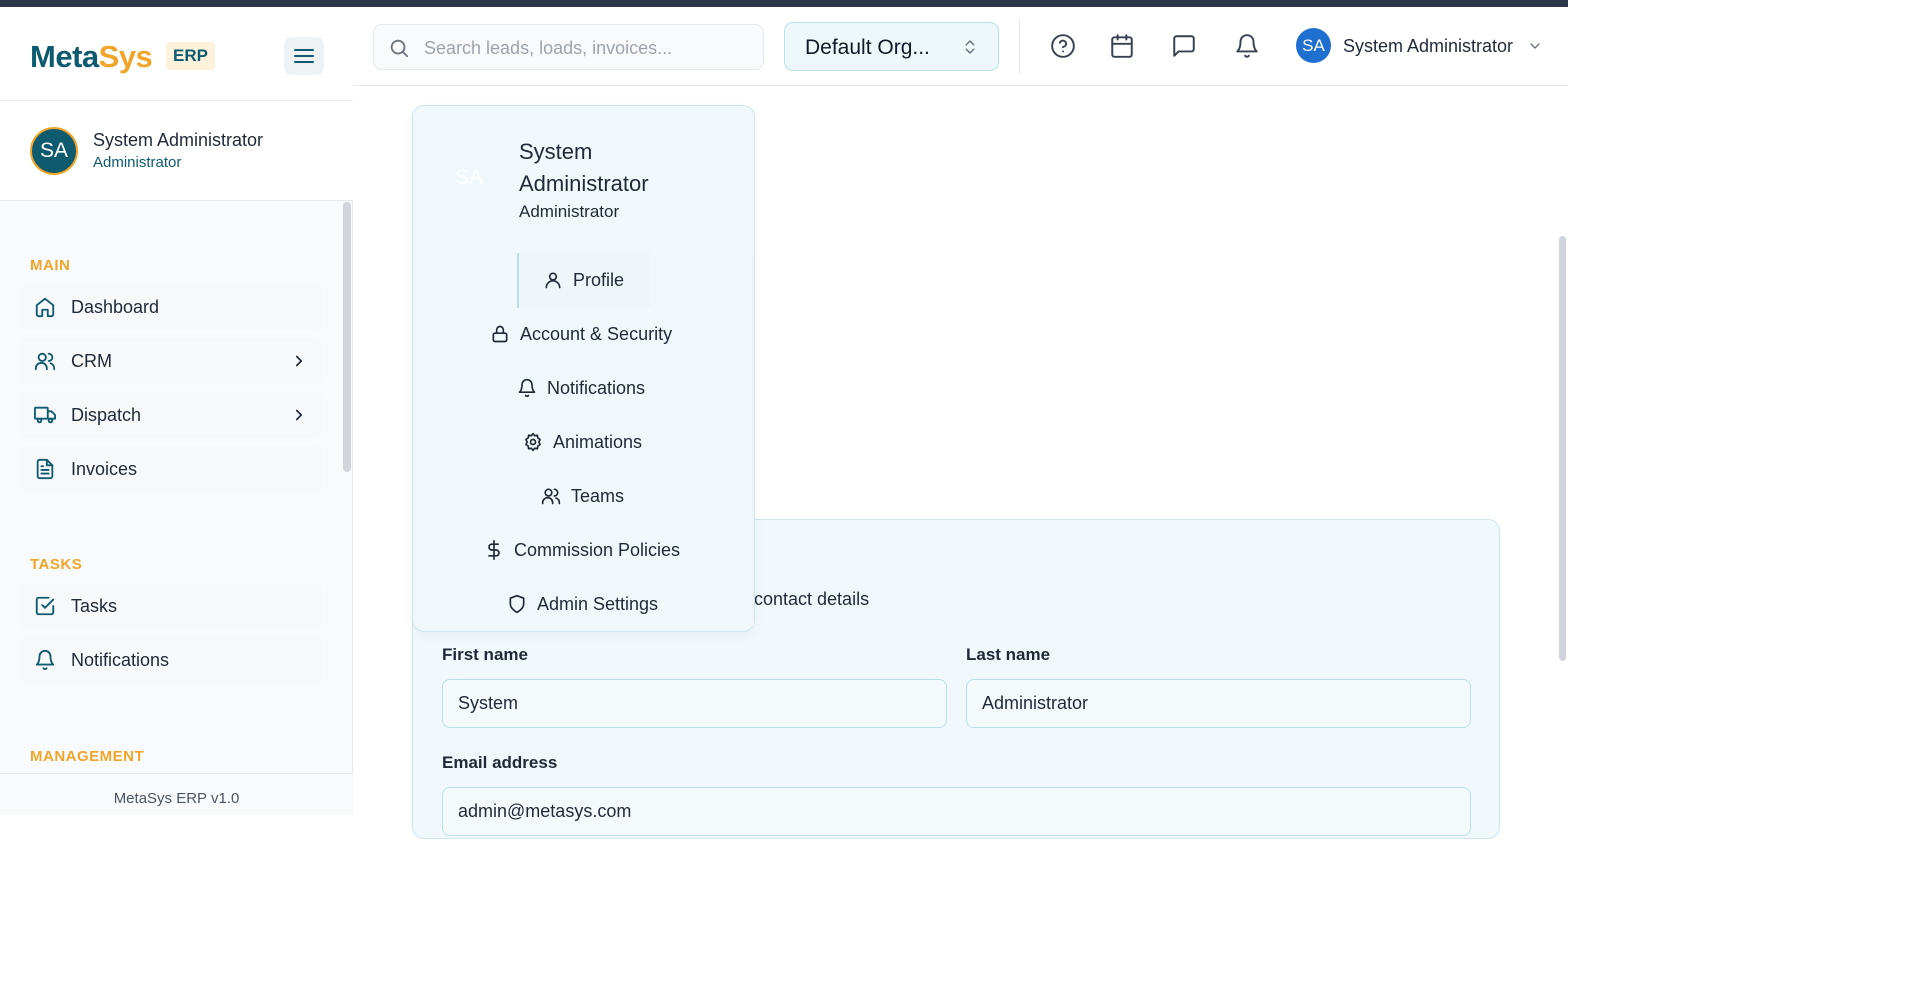 This screenshot has width=1919, height=997. I want to click on sidebar-item-notifications: Notifications, so click(171, 660).